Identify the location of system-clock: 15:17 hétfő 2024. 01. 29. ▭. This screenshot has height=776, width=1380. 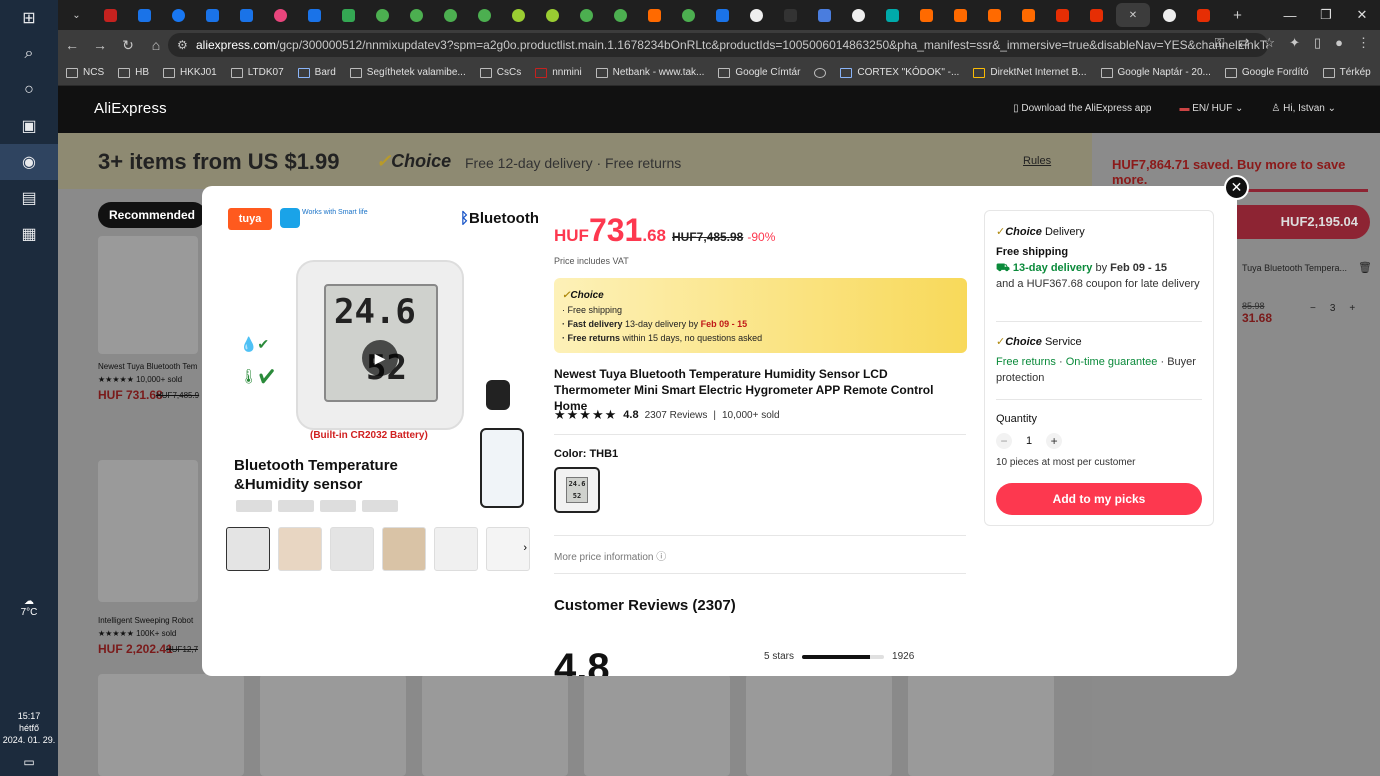
(29, 739).